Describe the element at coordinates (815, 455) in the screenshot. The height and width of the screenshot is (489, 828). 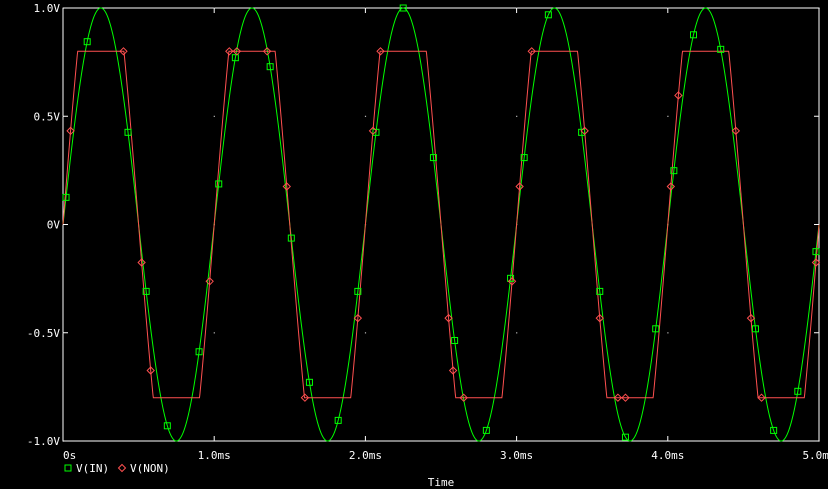
I see `x-tick-label: 5.0ms` at that location.